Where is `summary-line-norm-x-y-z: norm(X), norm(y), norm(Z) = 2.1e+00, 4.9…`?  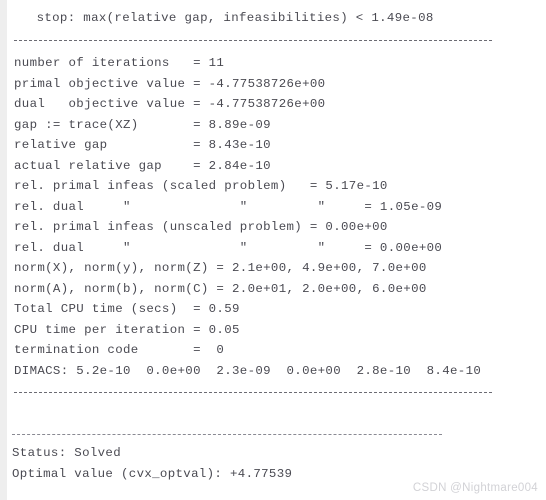
summary-line-norm-x-y-z: norm(X), norm(y), norm(Z) = 2.1e+00, 4.9… is located at coordinates (220, 268).